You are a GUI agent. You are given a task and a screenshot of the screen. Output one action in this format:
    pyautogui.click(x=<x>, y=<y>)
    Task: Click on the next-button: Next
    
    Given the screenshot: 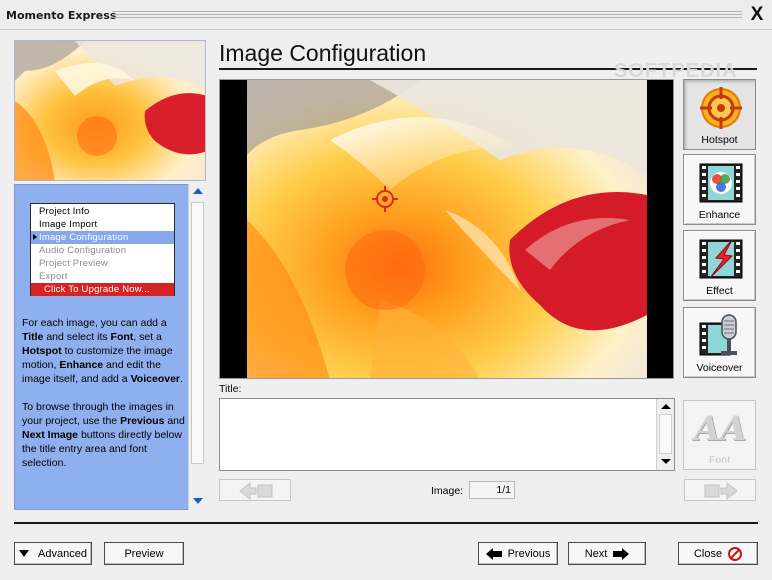 What is the action you would take?
    pyautogui.click(x=607, y=553)
    